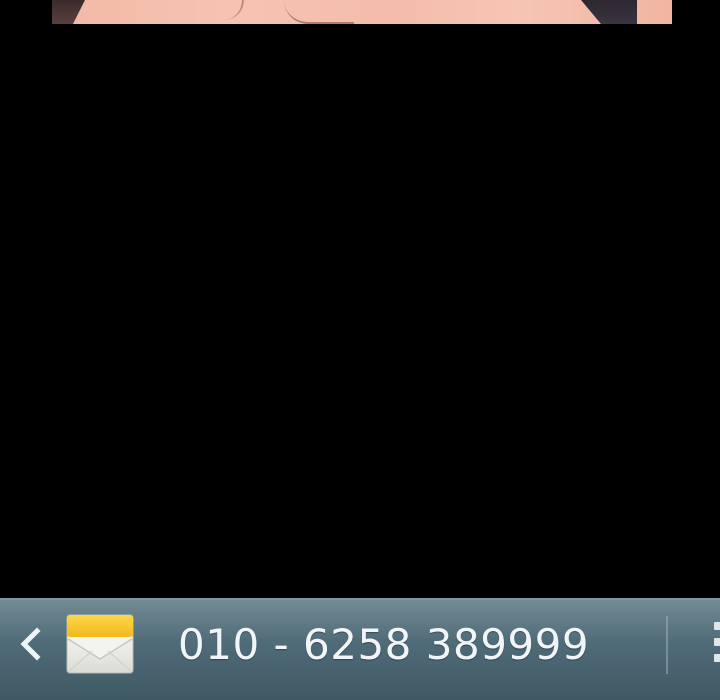  Describe the element at coordinates (713, 648) in the screenshot. I see `overflow-menu-button` at that location.